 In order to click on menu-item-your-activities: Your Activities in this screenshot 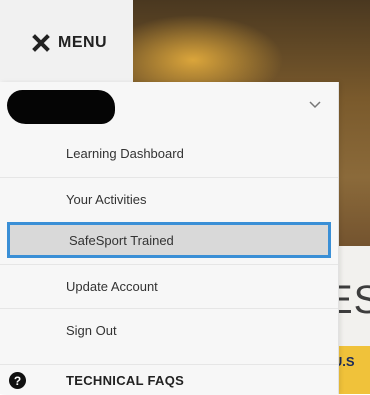, I will do `click(169, 198)`.